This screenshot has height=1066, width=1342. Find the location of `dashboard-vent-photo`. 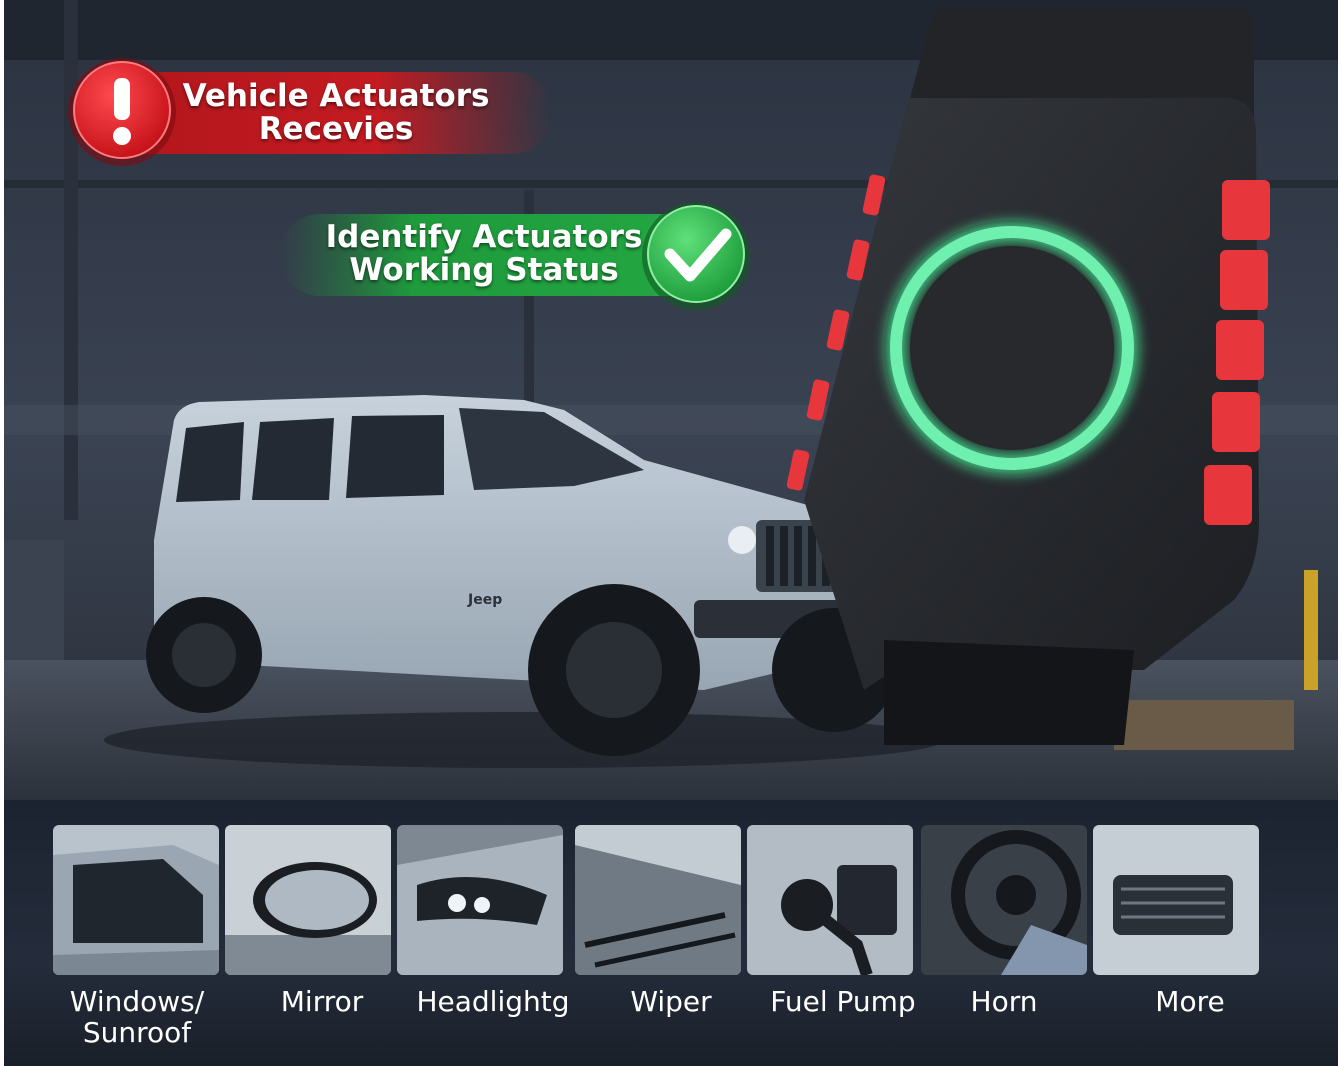

dashboard-vent-photo is located at coordinates (1176, 900).